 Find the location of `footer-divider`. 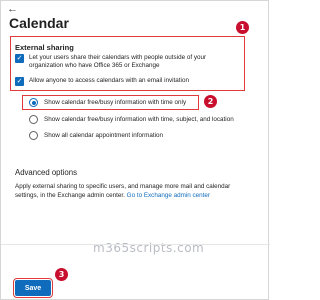

footer-divider is located at coordinates (135, 244).